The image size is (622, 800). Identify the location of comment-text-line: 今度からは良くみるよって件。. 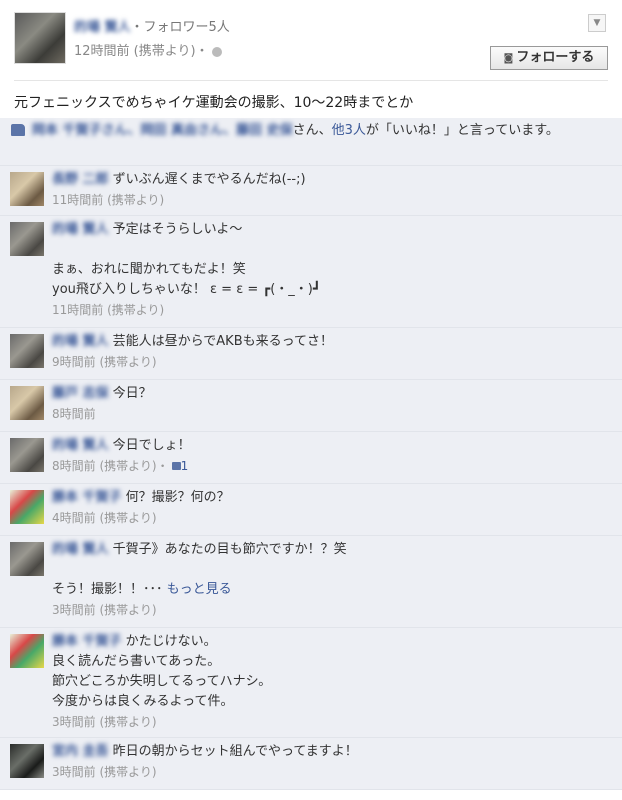
(143, 701).